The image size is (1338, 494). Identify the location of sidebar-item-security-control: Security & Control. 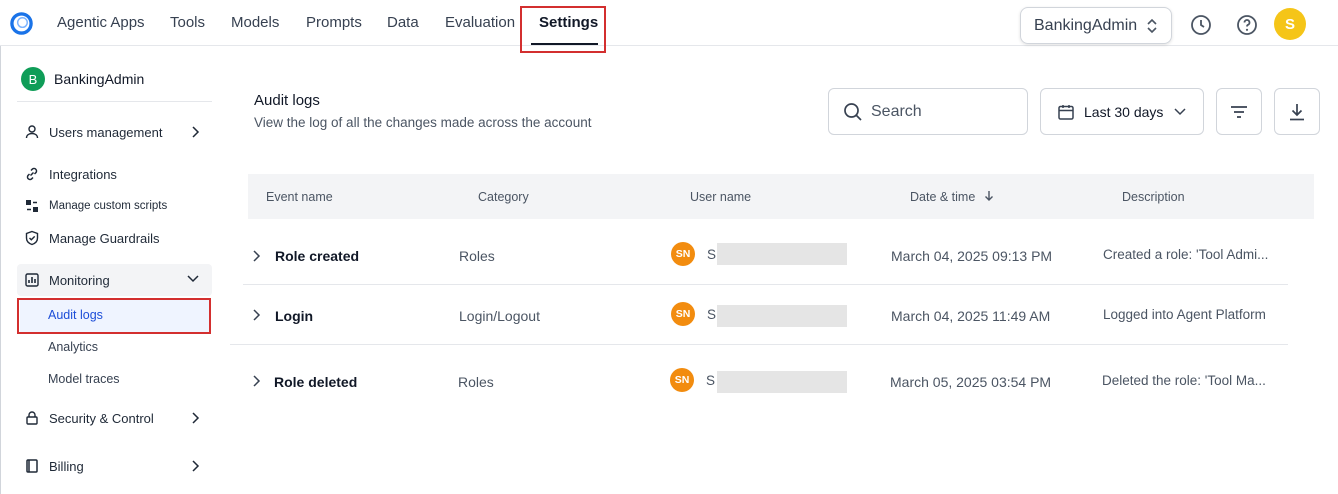
(114, 418).